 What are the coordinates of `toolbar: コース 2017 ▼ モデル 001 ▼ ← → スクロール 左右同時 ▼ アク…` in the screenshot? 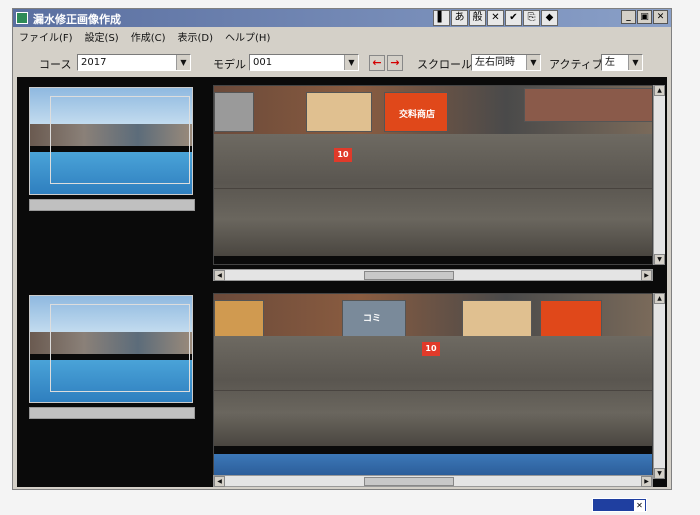 It's located at (342, 62).